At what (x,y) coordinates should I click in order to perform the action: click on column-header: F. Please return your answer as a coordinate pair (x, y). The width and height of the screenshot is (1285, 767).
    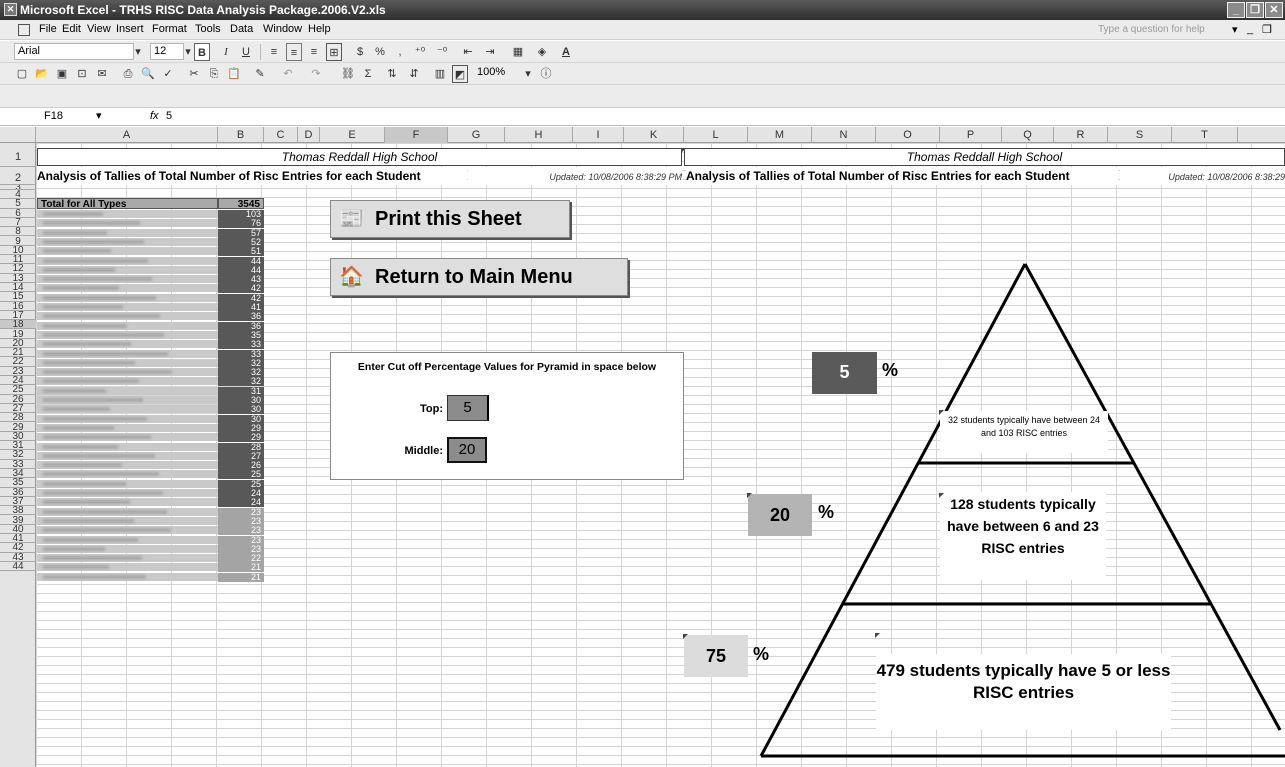
    Looking at the image, I should click on (416, 135).